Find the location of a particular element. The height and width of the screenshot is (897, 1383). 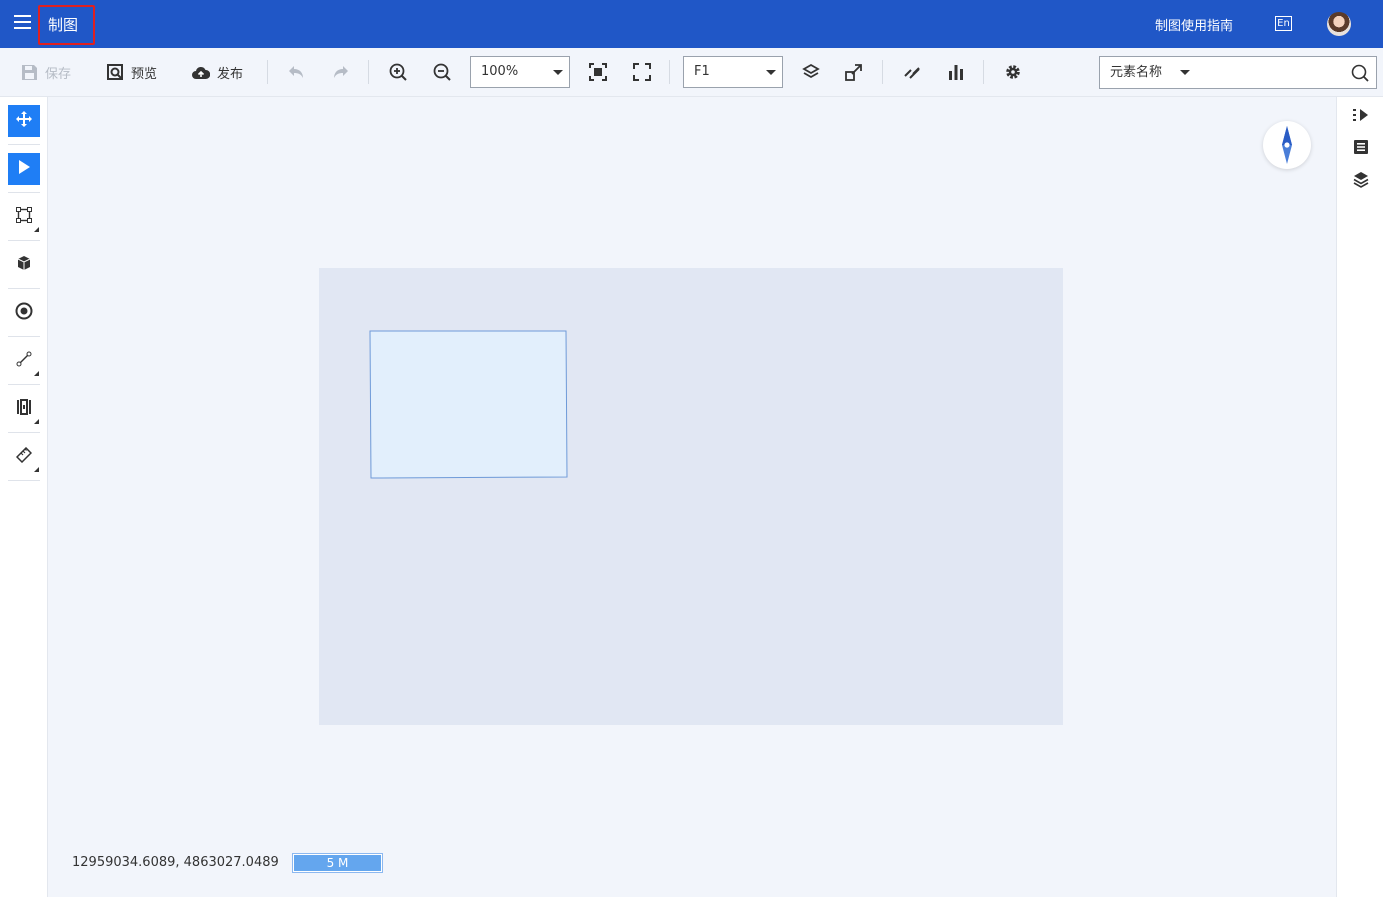

toolbar: 保存 预览 发布 100% F1 元素名称 is located at coordinates (691, 72).